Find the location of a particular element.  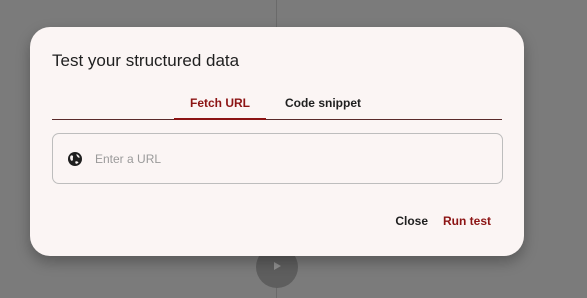

dialog-actions: Close Run test is located at coordinates (443, 221).